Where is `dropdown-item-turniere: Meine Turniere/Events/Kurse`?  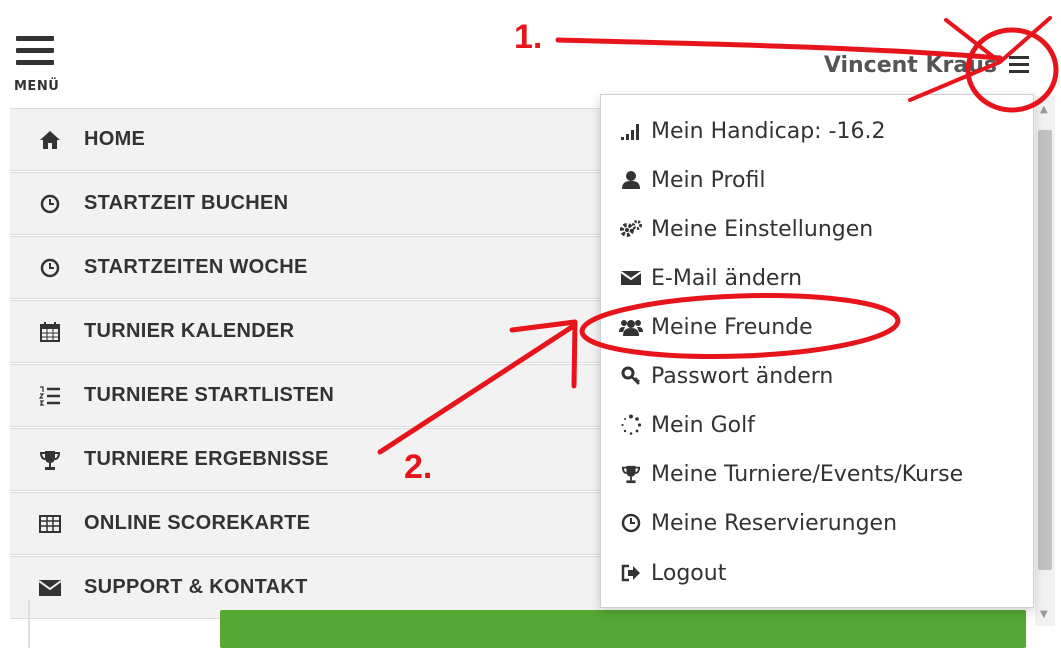
dropdown-item-turniere: Meine Turniere/Events/Kurse is located at coordinates (791, 474).